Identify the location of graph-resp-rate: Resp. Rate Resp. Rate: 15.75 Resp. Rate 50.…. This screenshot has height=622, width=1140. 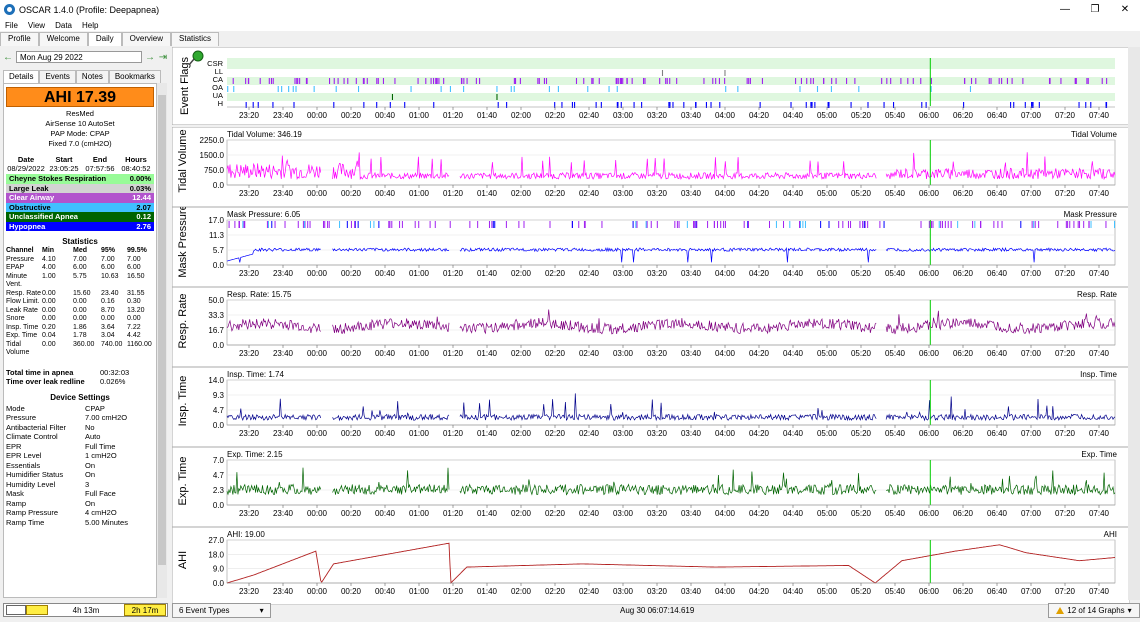
(651, 327).